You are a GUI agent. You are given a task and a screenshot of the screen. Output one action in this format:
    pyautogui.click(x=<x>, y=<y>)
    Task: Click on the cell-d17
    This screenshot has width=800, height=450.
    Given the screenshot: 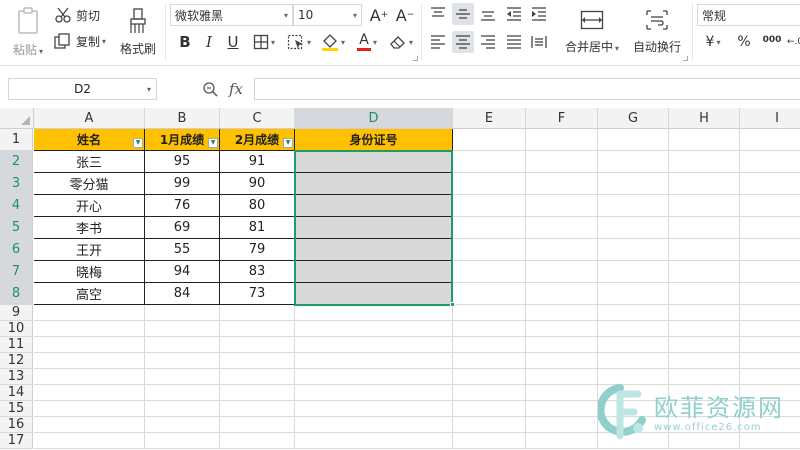 What is the action you would take?
    pyautogui.click(x=374, y=441)
    